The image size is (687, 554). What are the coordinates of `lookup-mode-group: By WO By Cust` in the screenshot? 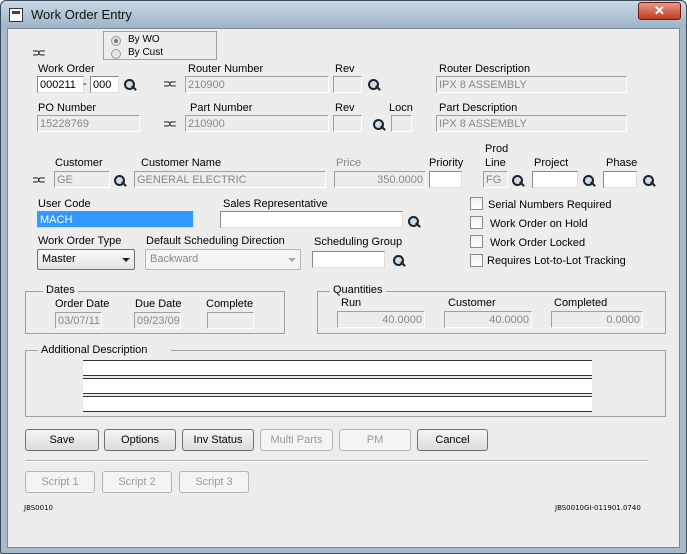 It's located at (160, 45).